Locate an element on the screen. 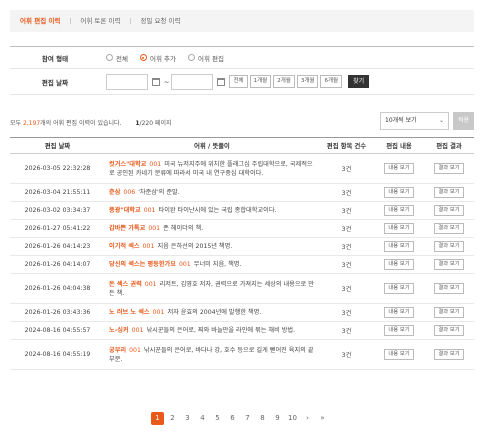 This screenshot has height=436, width=480. period-3m-button: 3개월 is located at coordinates (307, 81).